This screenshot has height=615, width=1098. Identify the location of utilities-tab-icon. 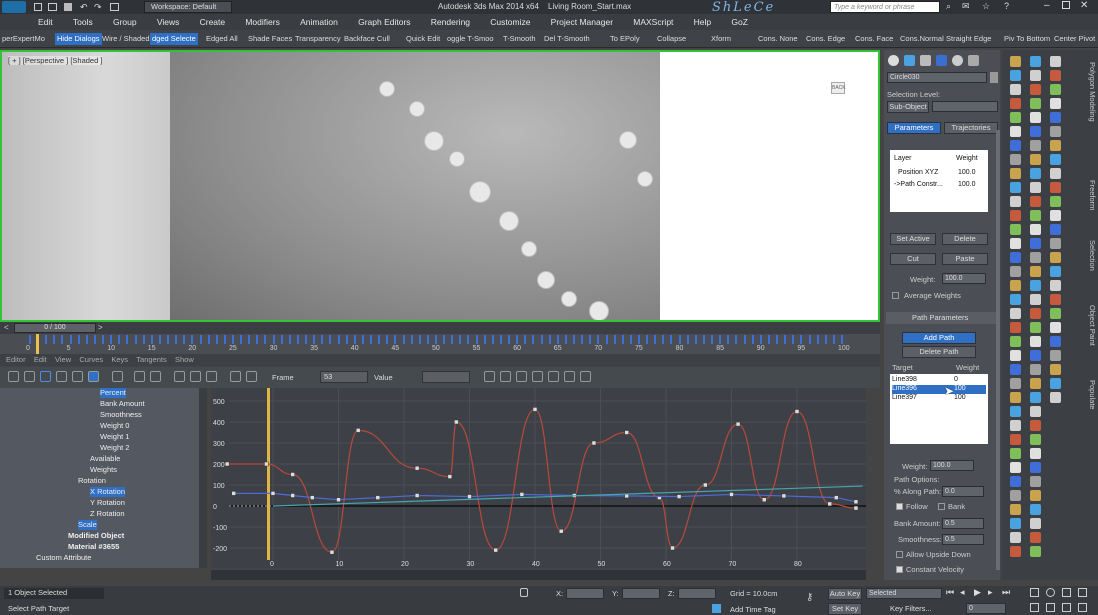
(973, 60).